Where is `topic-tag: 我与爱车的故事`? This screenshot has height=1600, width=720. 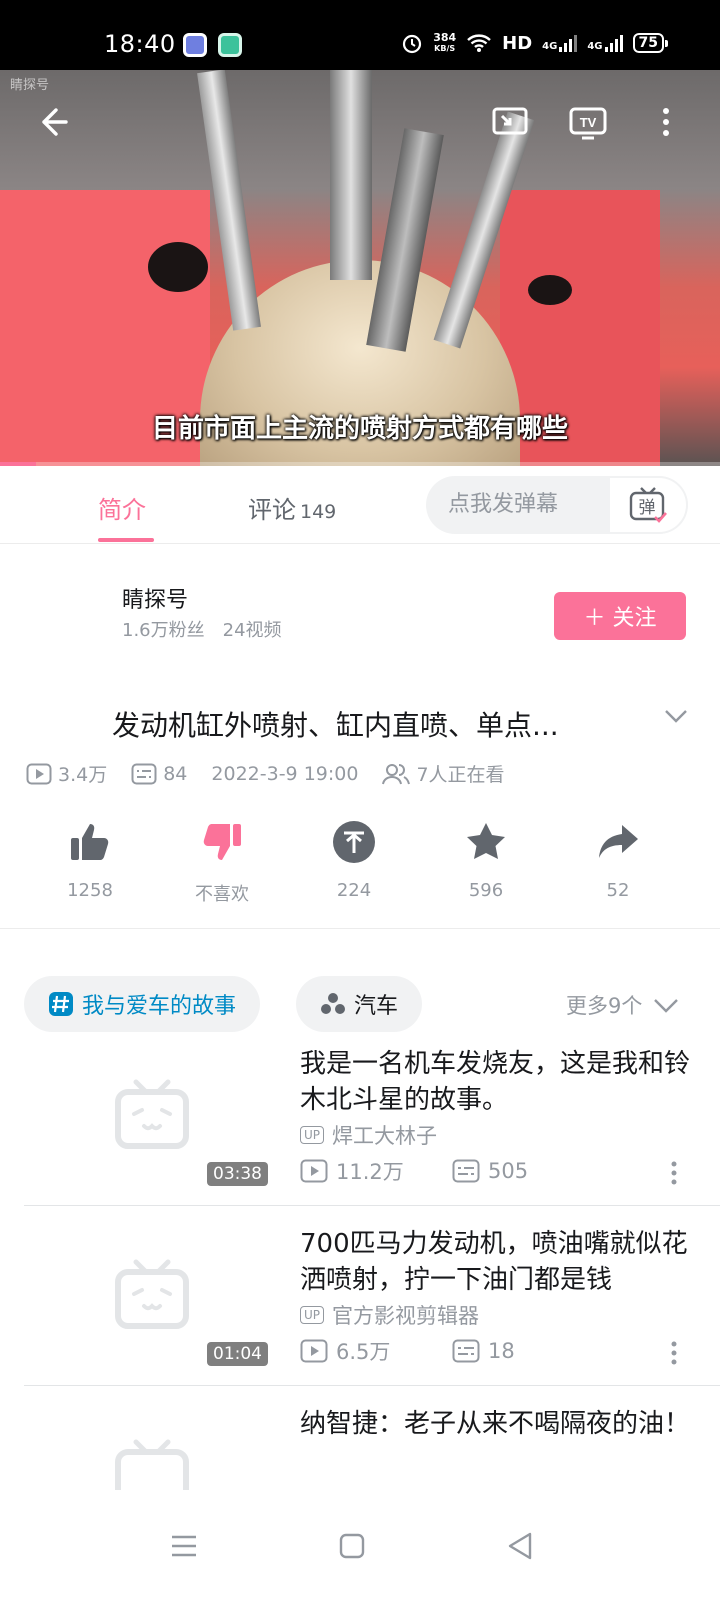 topic-tag: 我与爱车的故事 is located at coordinates (142, 1004).